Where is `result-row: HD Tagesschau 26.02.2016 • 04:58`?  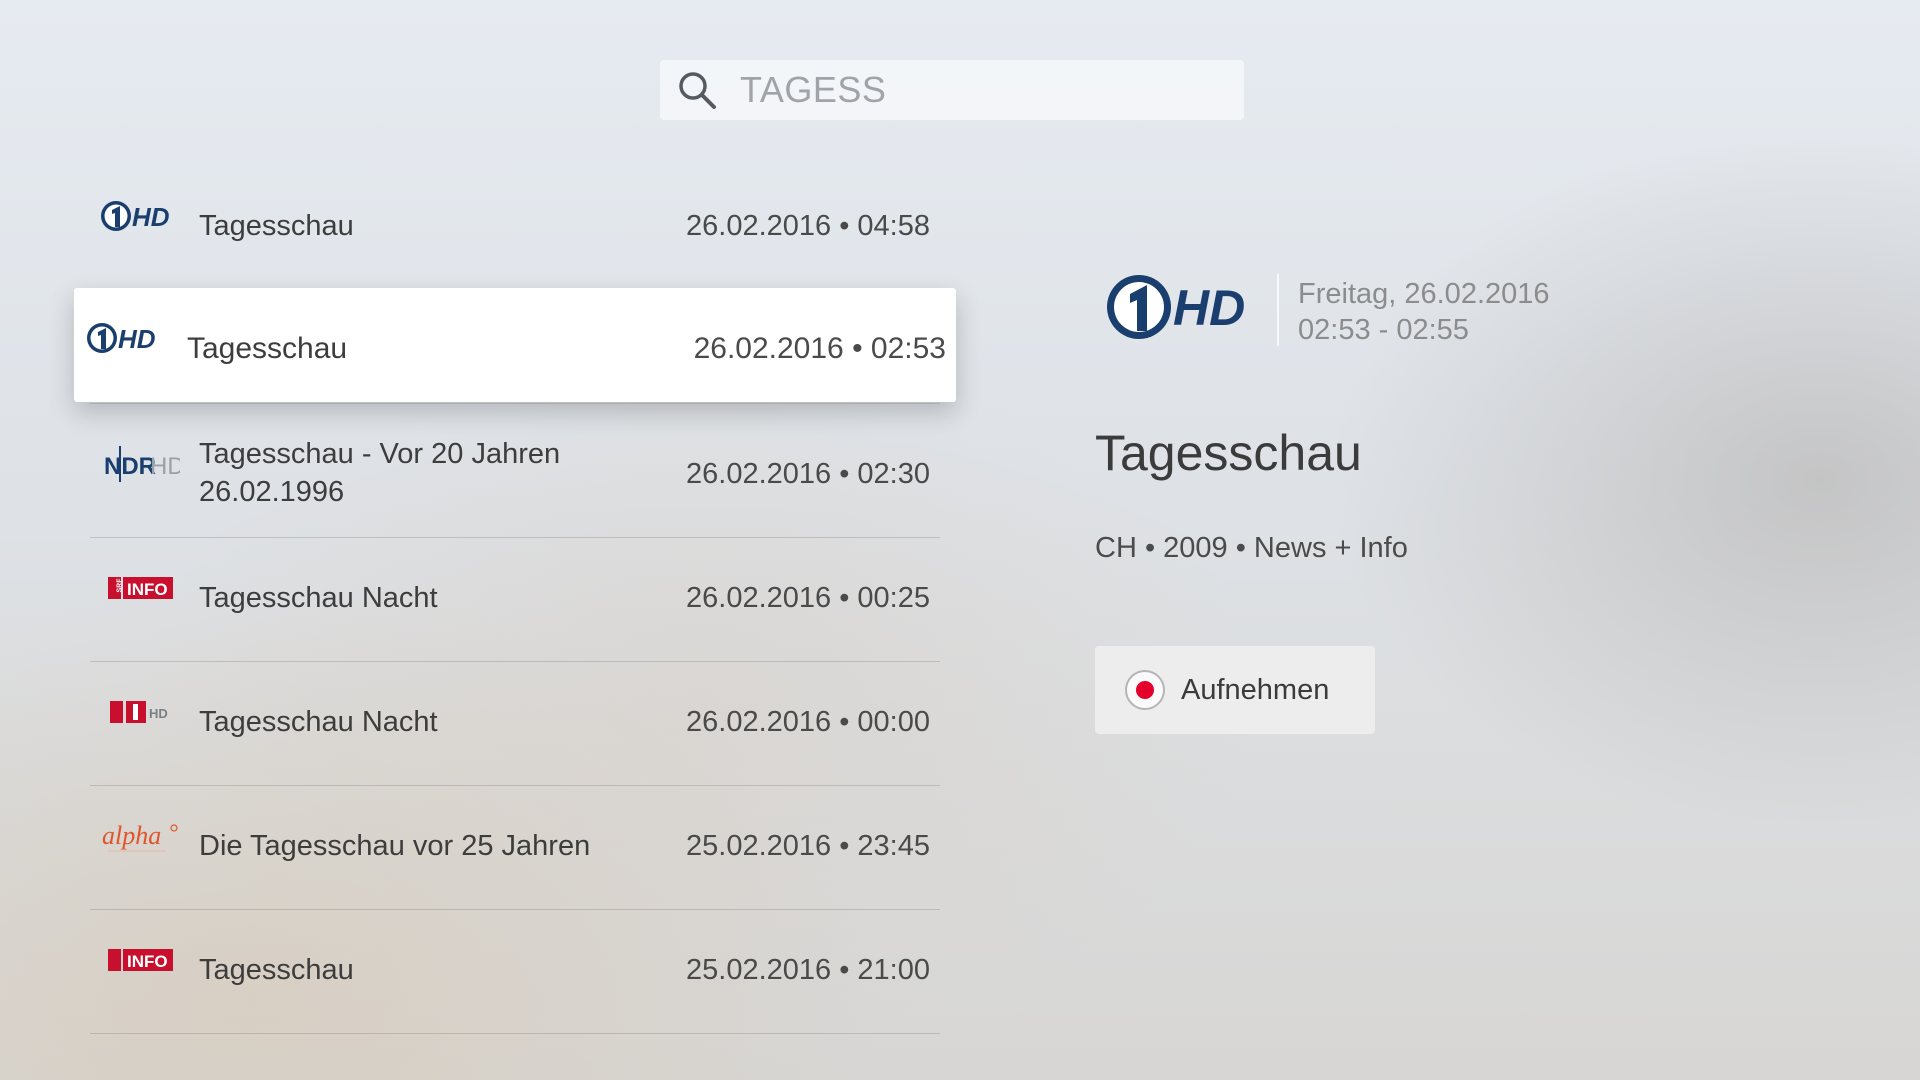
result-row: HD Tagesschau 26.02.2016 • 04:58 is located at coordinates (515, 228).